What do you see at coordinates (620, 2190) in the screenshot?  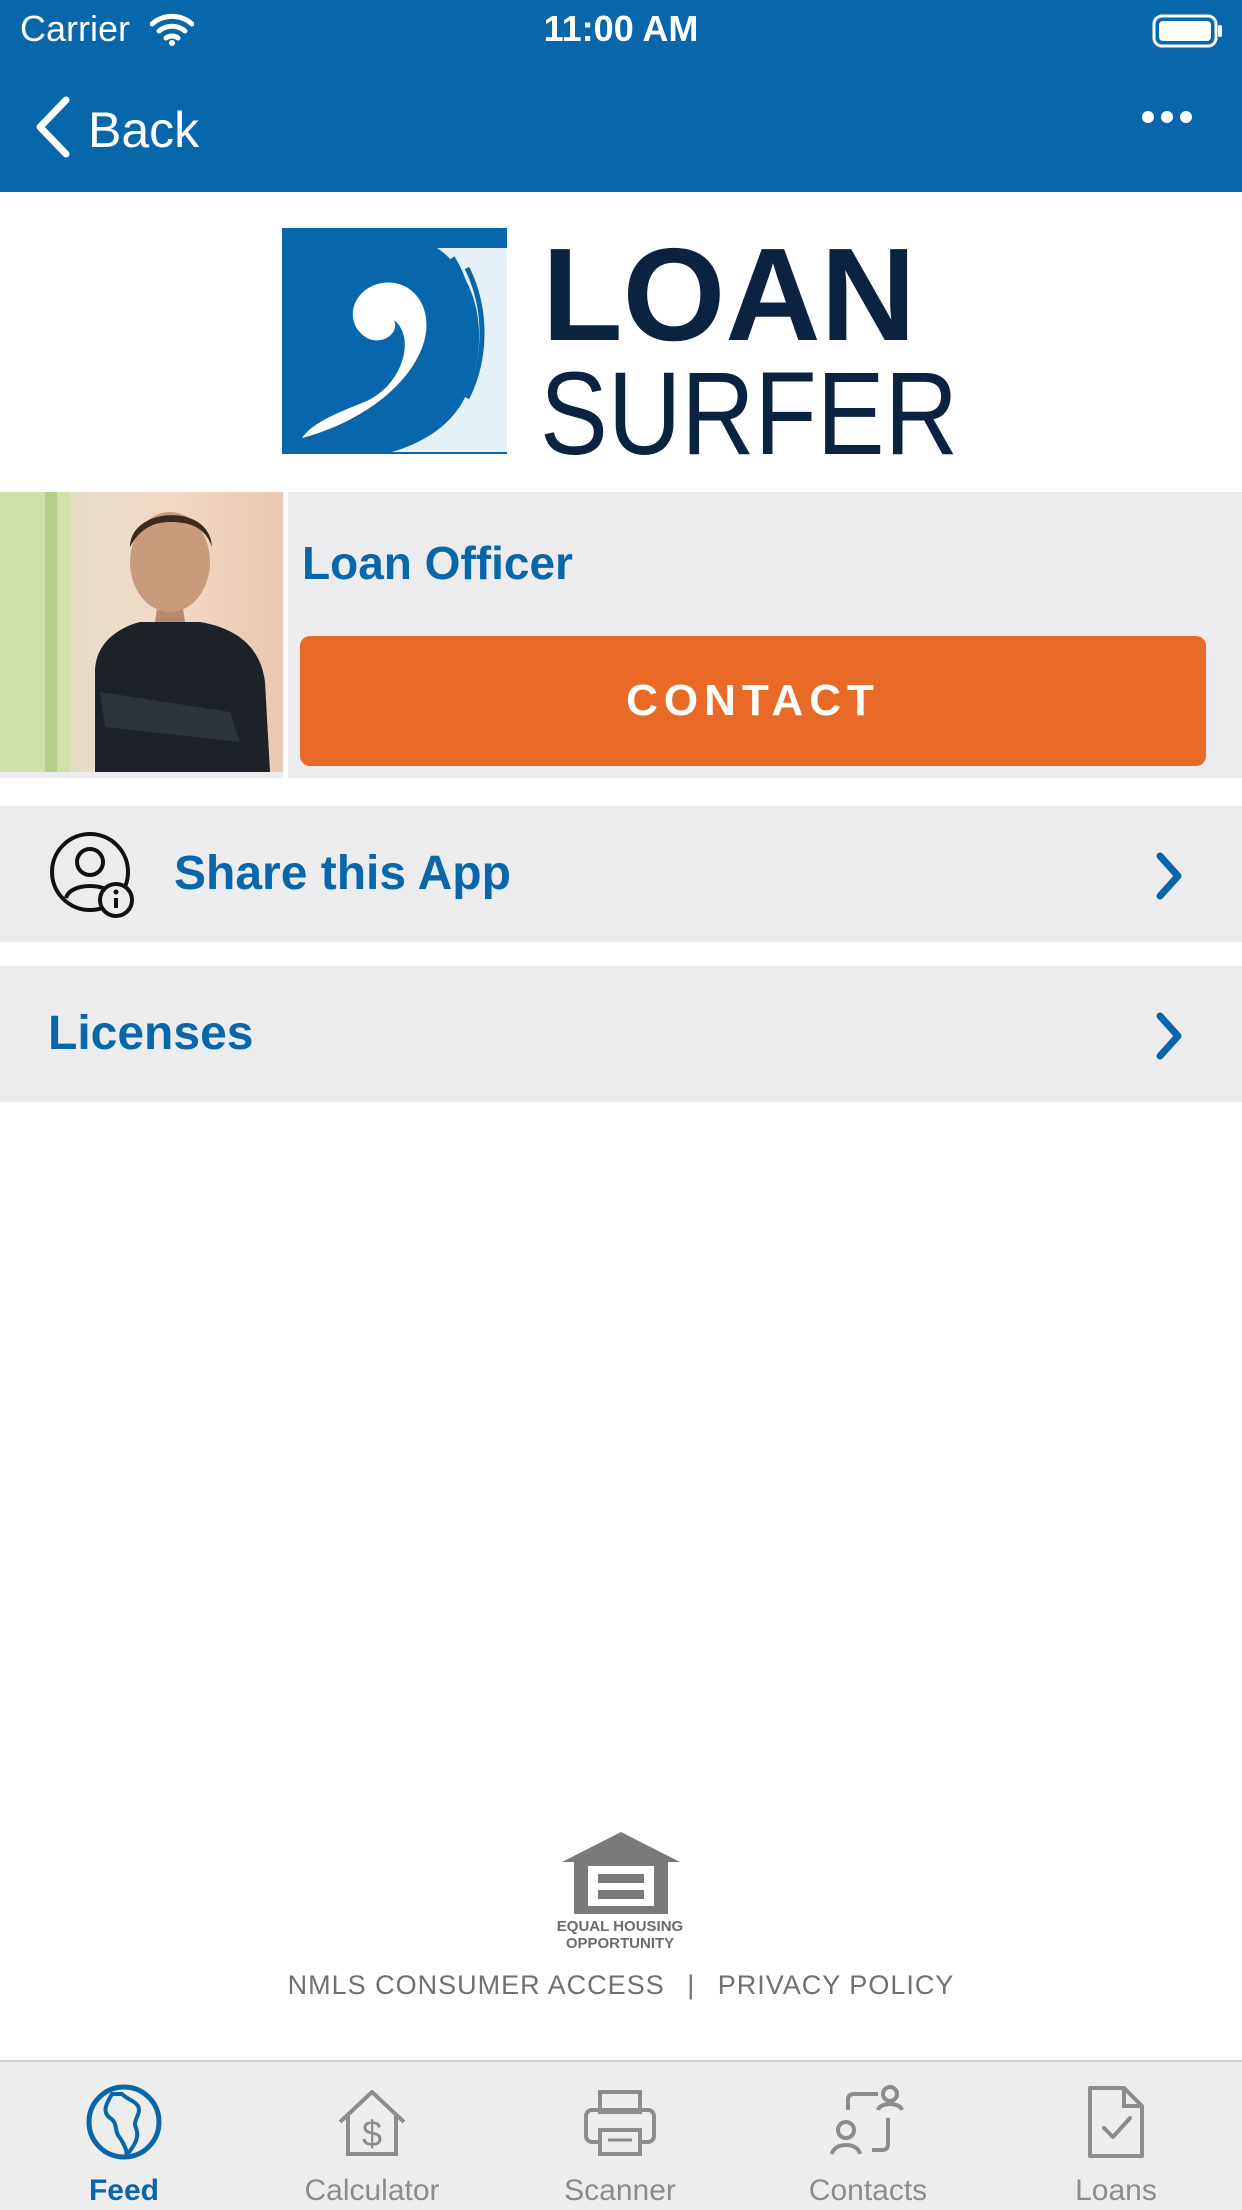 I see `tab-scanner-label: Scanner` at bounding box center [620, 2190].